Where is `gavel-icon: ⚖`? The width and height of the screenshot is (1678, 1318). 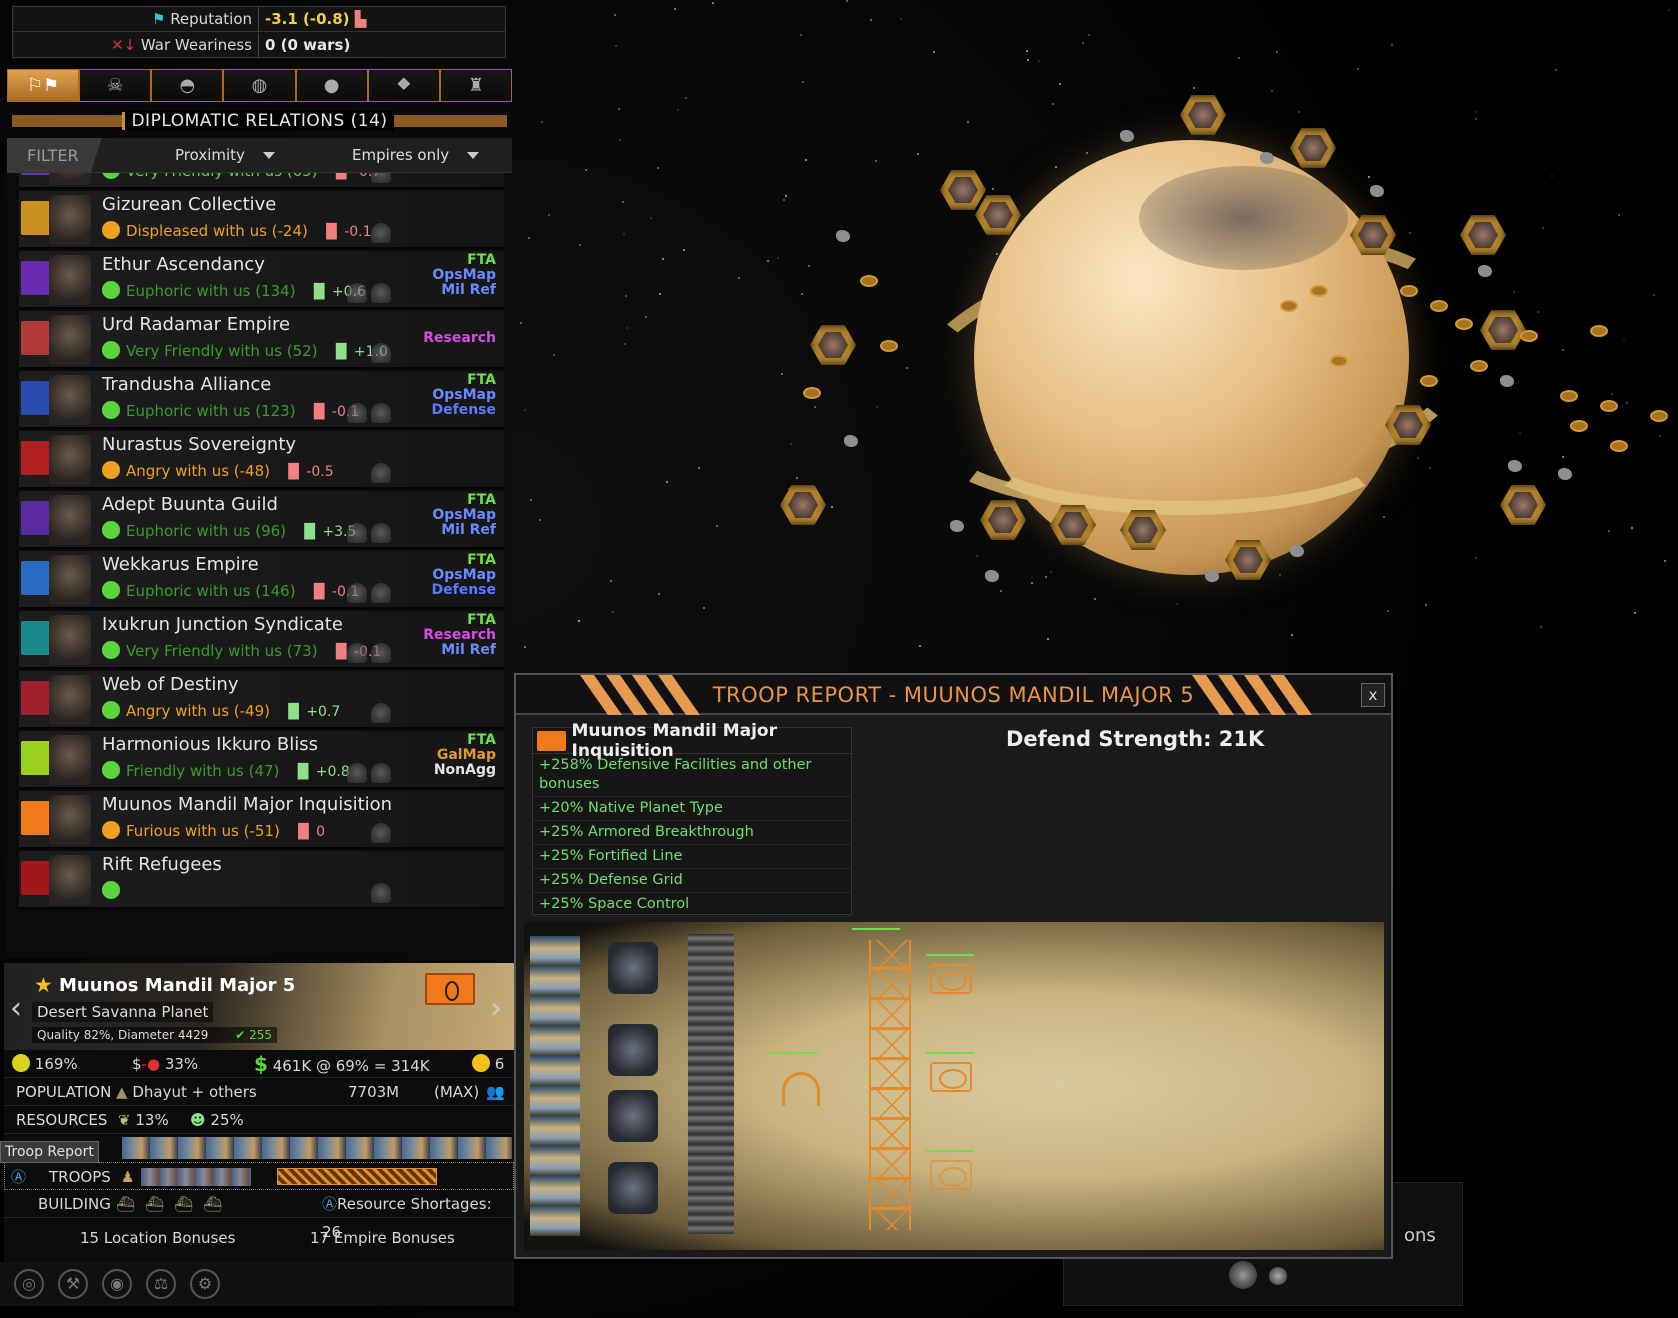 gavel-icon: ⚖ is located at coordinates (161, 1284).